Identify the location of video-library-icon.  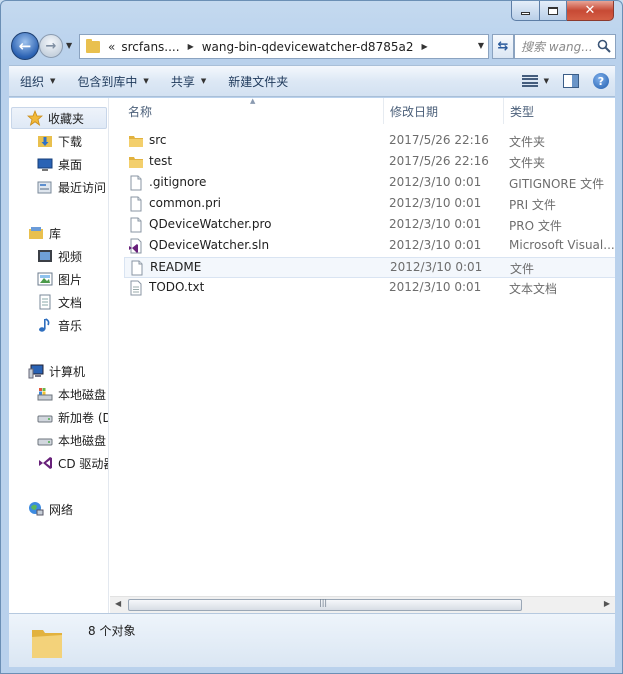
(45, 256).